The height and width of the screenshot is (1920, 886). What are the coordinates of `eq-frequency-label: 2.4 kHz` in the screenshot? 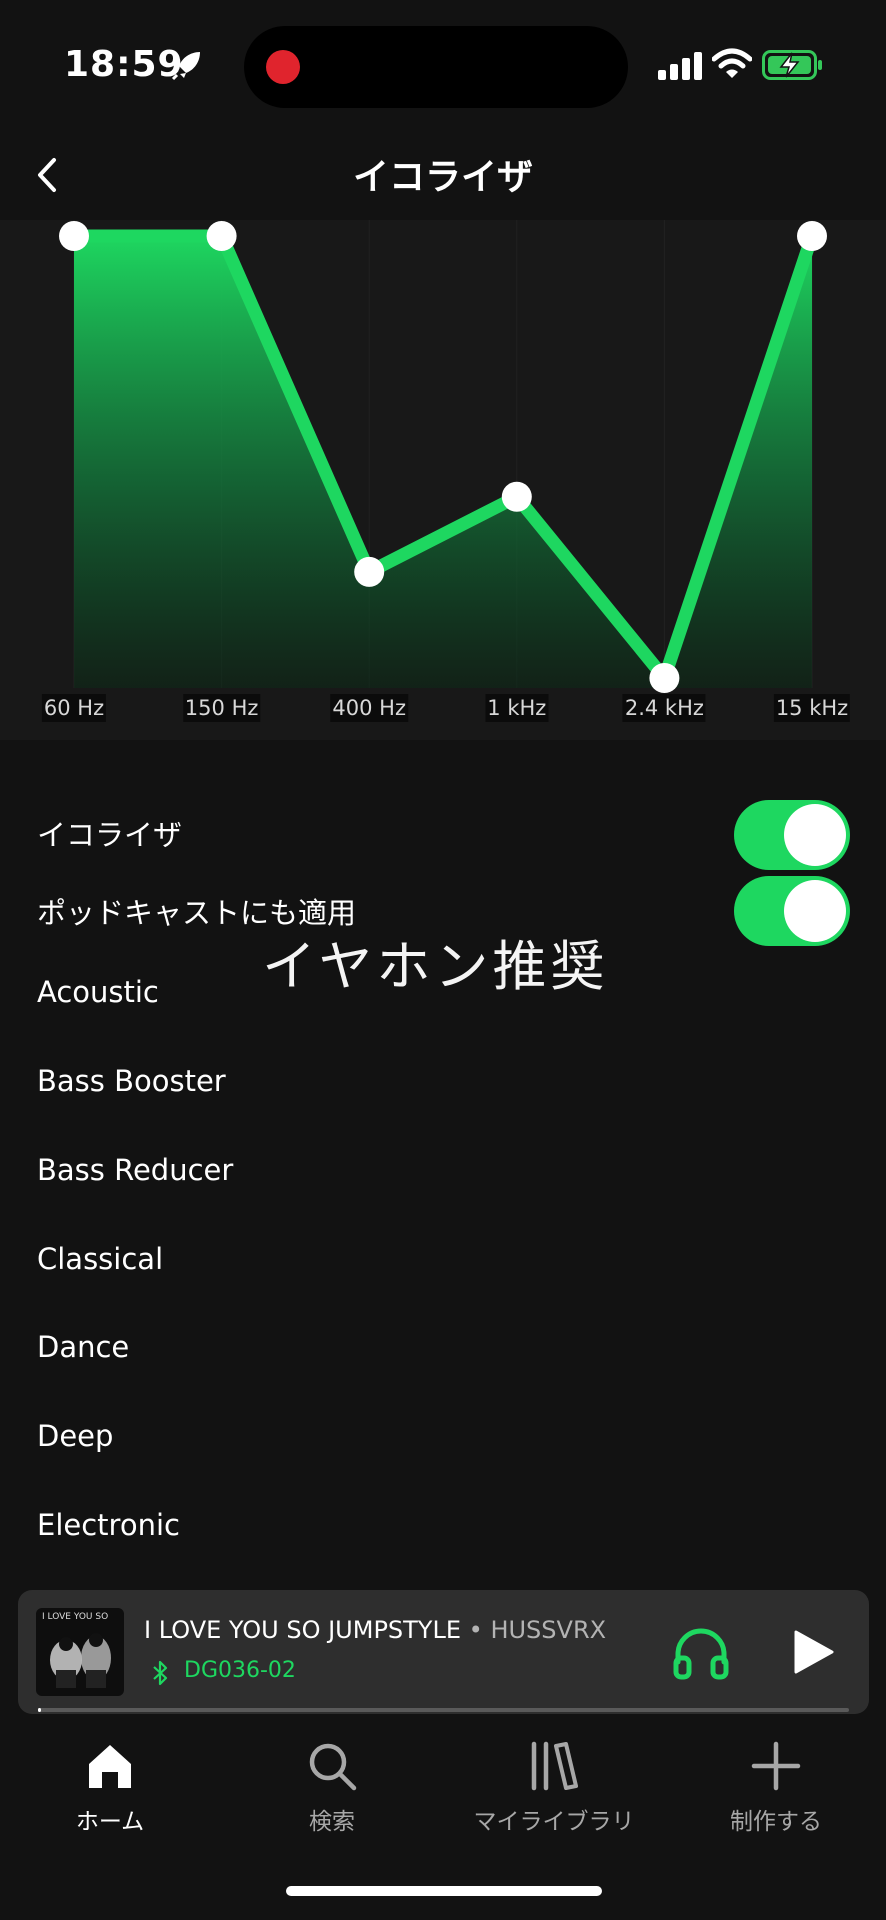 It's located at (664, 708).